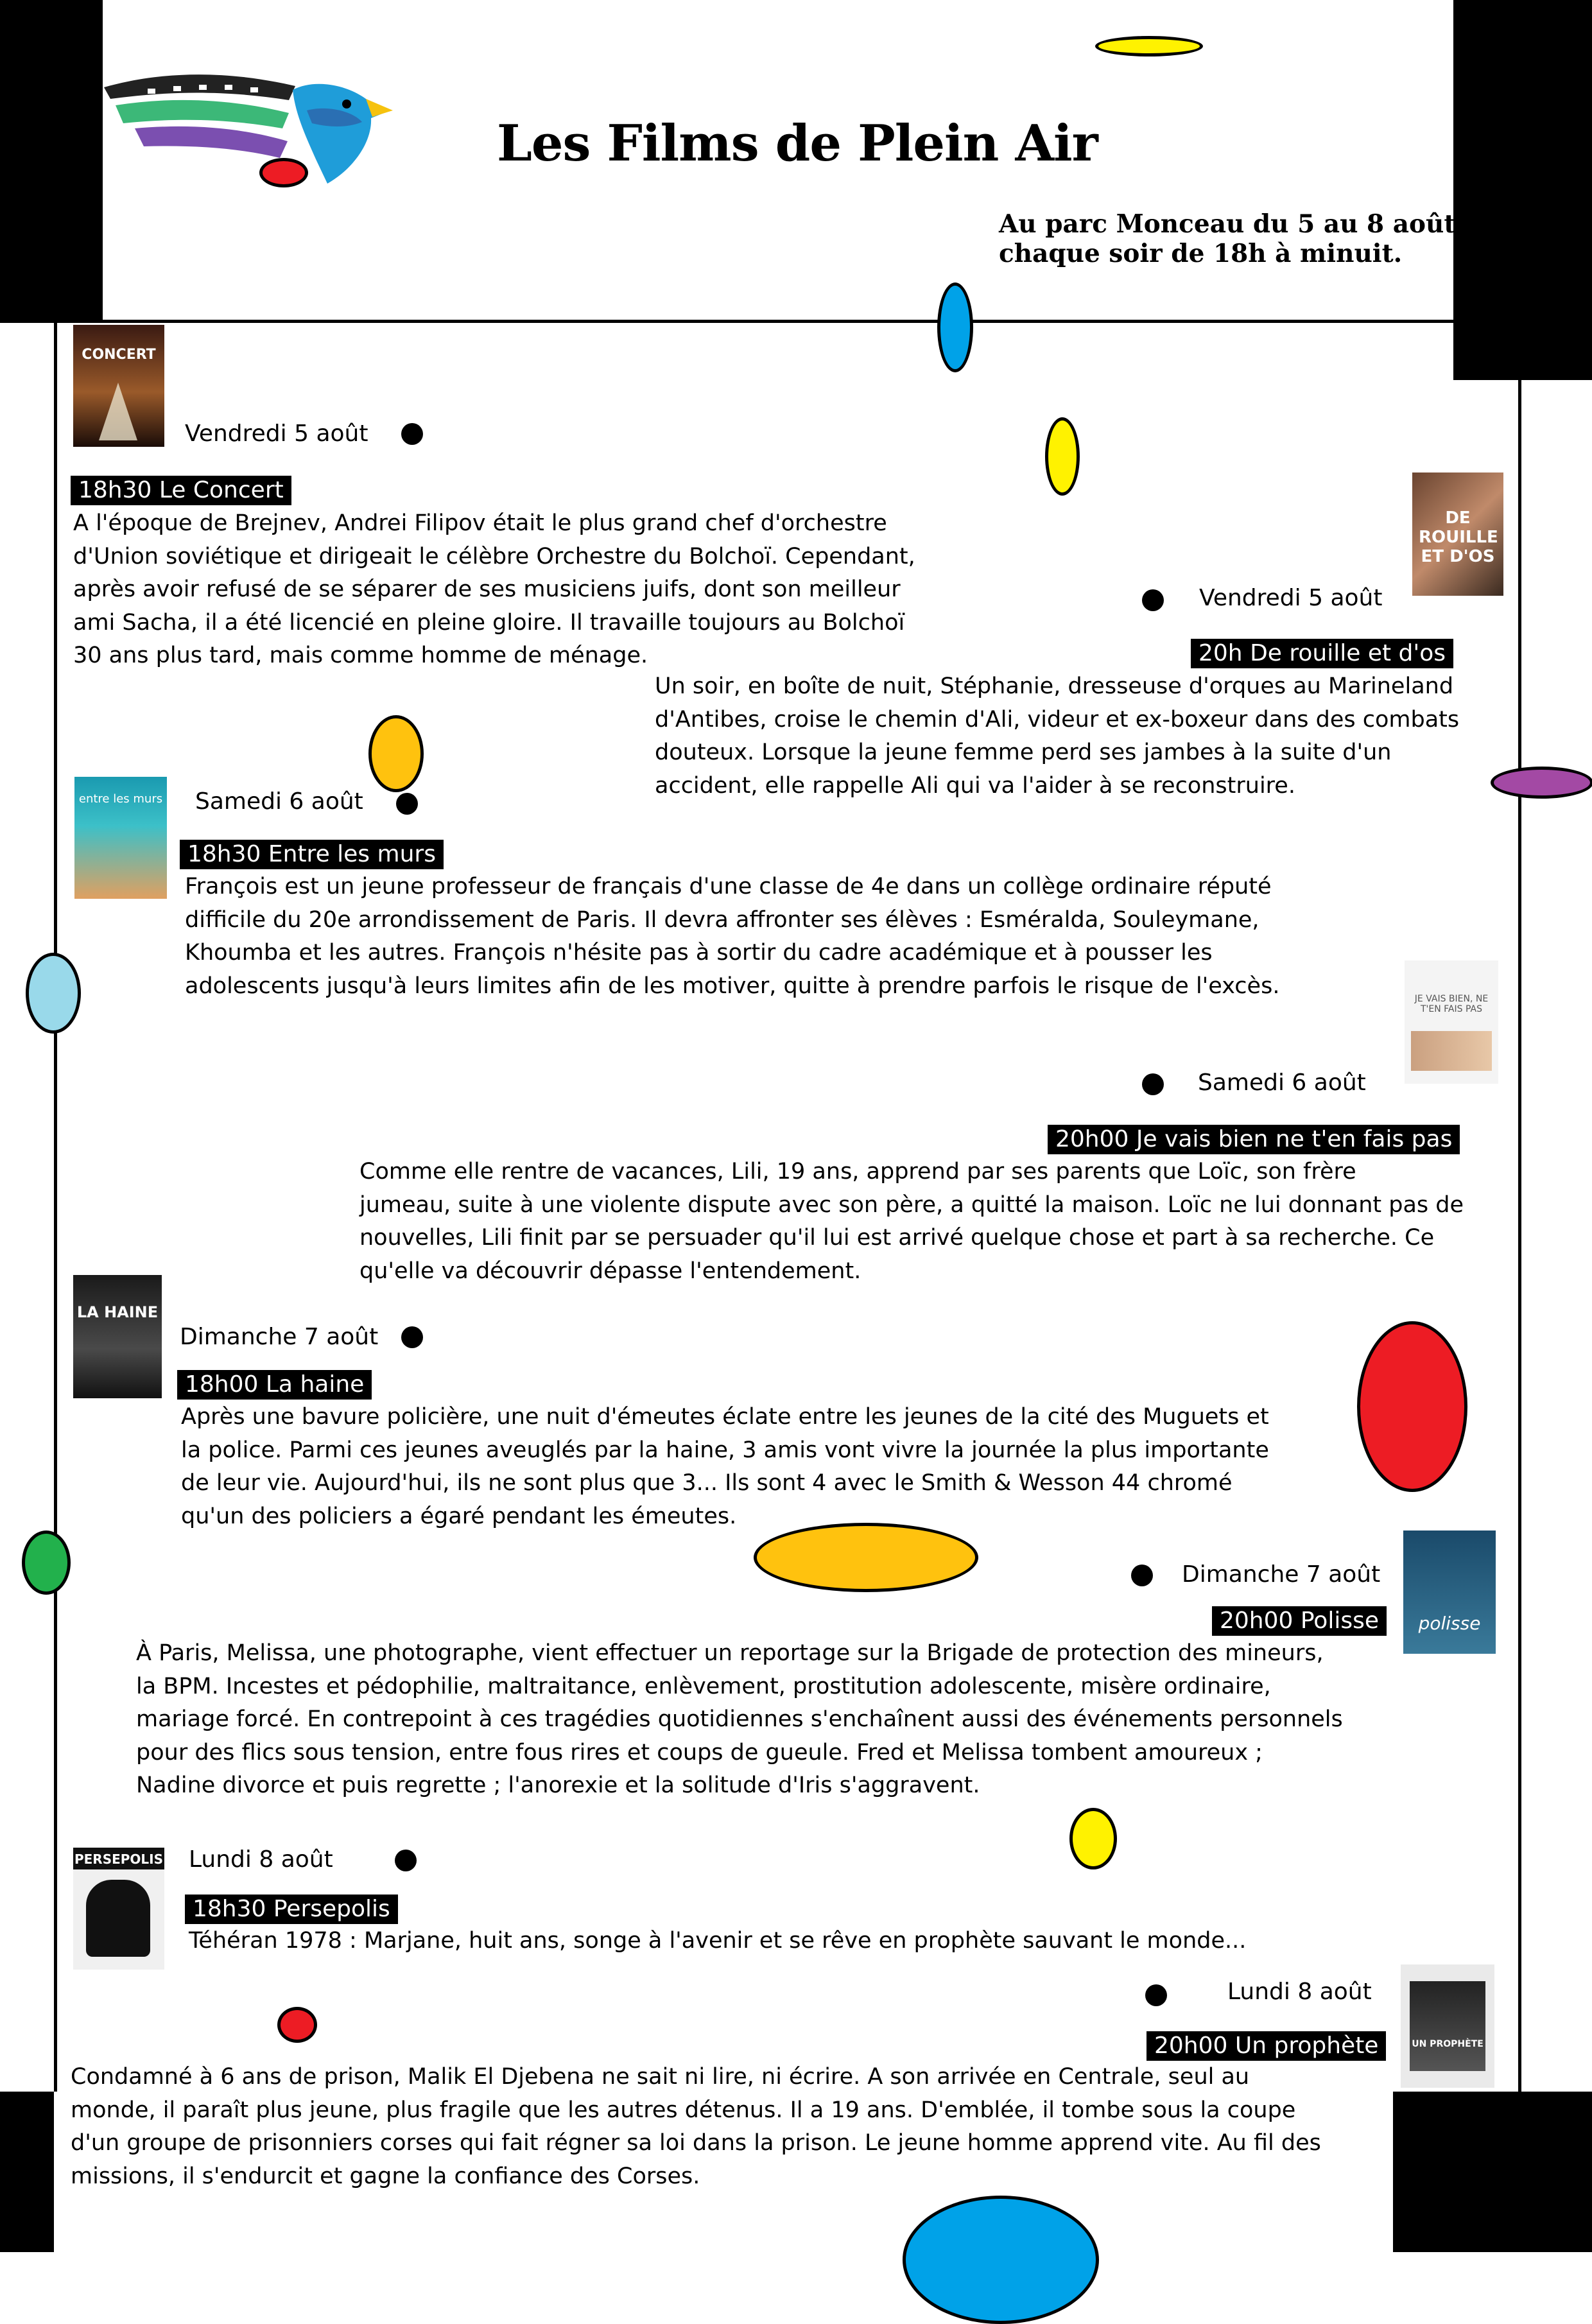  Describe the element at coordinates (1300, 1621) in the screenshot. I see `film-title: 20h00 Polisse` at that location.